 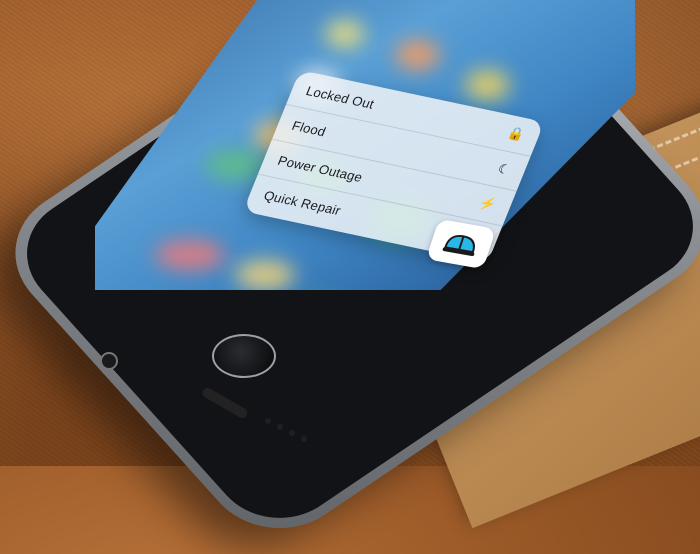 What do you see at coordinates (340, 97) in the screenshot?
I see `menu-item-label: Locked Out` at bounding box center [340, 97].